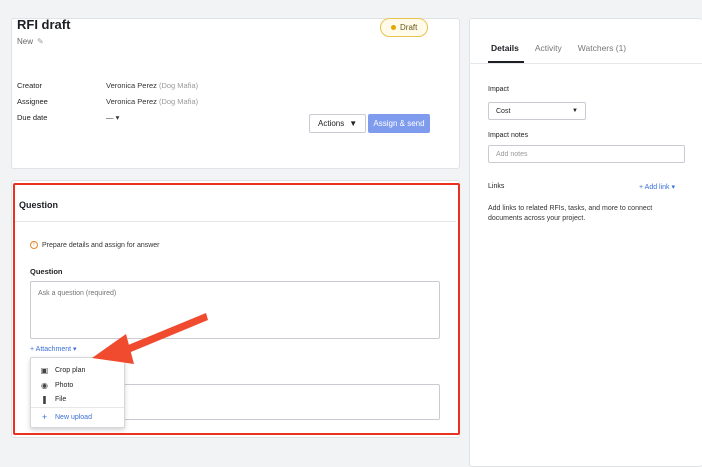 The width and height of the screenshot is (702, 467). I want to click on tab-details: Details, so click(505, 48).